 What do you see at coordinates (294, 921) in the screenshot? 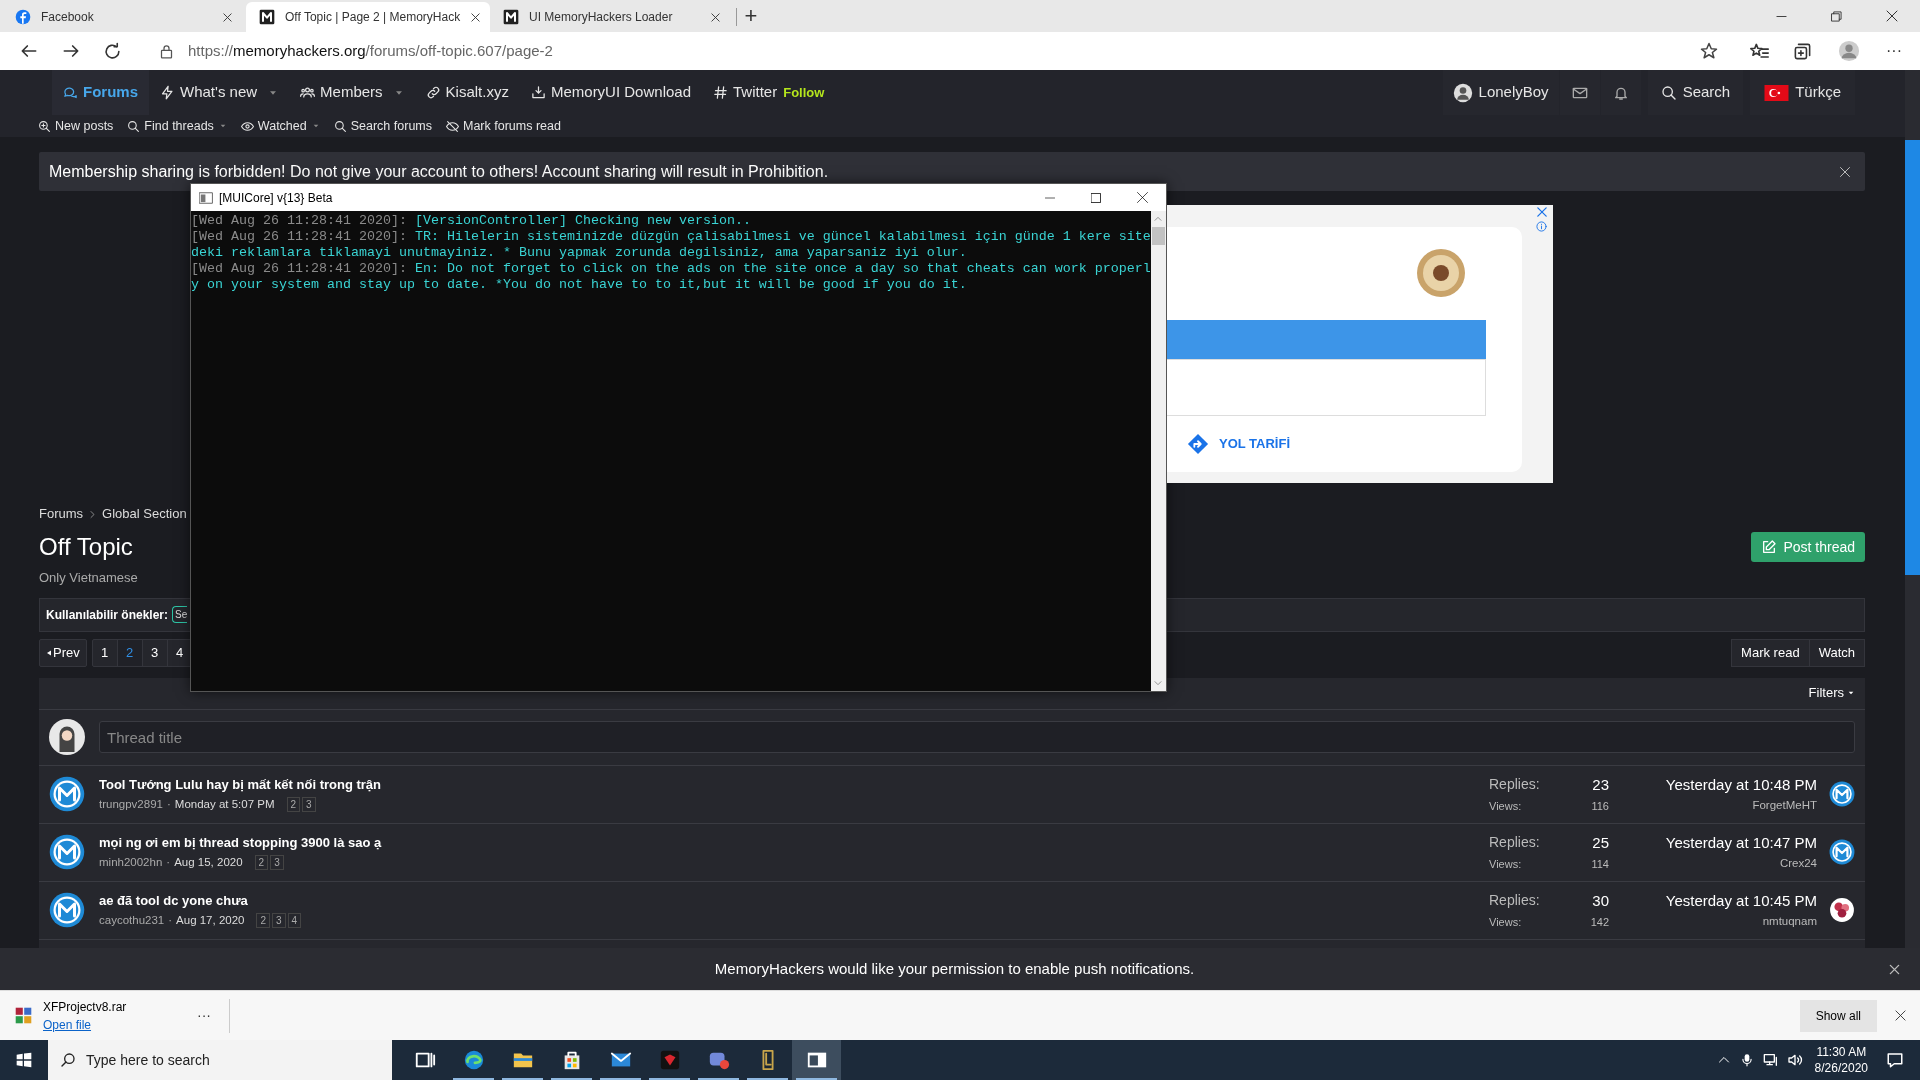
I see `page-link: 4` at bounding box center [294, 921].